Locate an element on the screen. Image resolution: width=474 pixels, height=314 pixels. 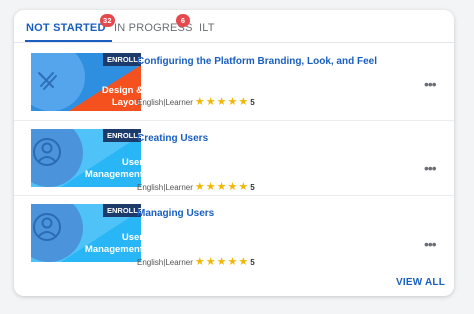
course-title: Managing Users is located at coordinates (175, 213).